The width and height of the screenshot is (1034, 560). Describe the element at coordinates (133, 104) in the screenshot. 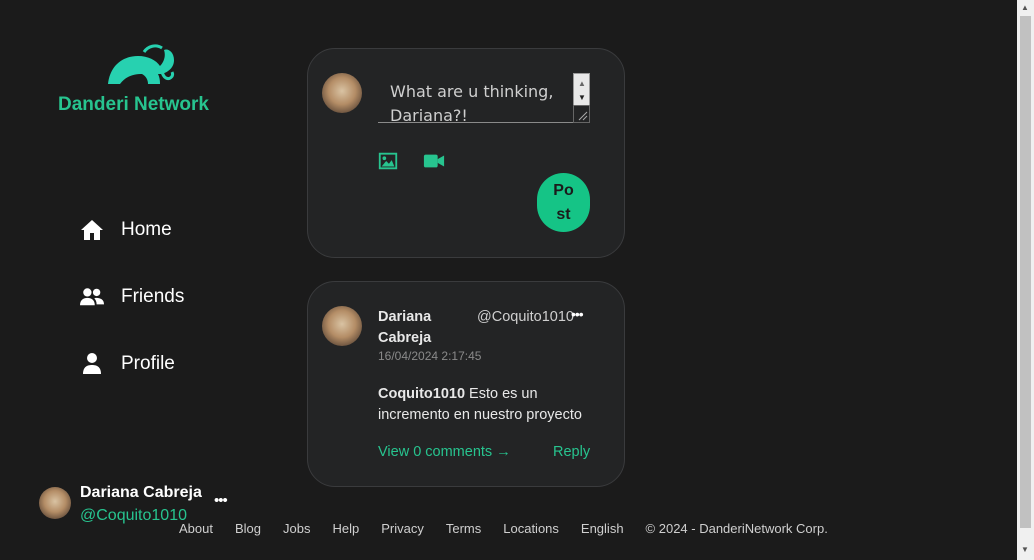

I see `brand-name: Danderi Network` at that location.